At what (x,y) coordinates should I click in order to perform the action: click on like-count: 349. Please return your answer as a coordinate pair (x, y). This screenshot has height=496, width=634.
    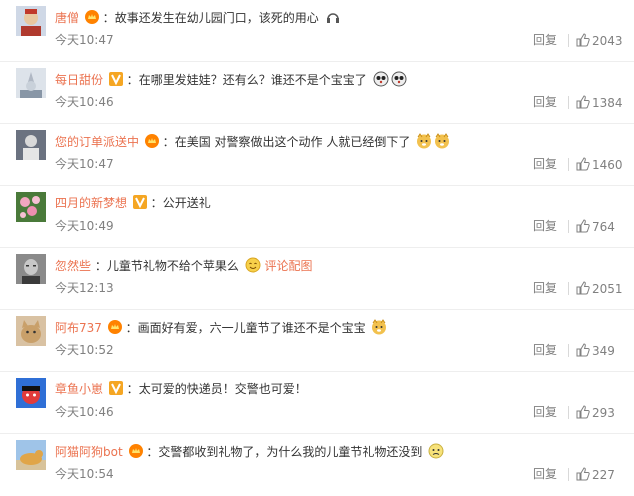
    Looking at the image, I should click on (603, 351).